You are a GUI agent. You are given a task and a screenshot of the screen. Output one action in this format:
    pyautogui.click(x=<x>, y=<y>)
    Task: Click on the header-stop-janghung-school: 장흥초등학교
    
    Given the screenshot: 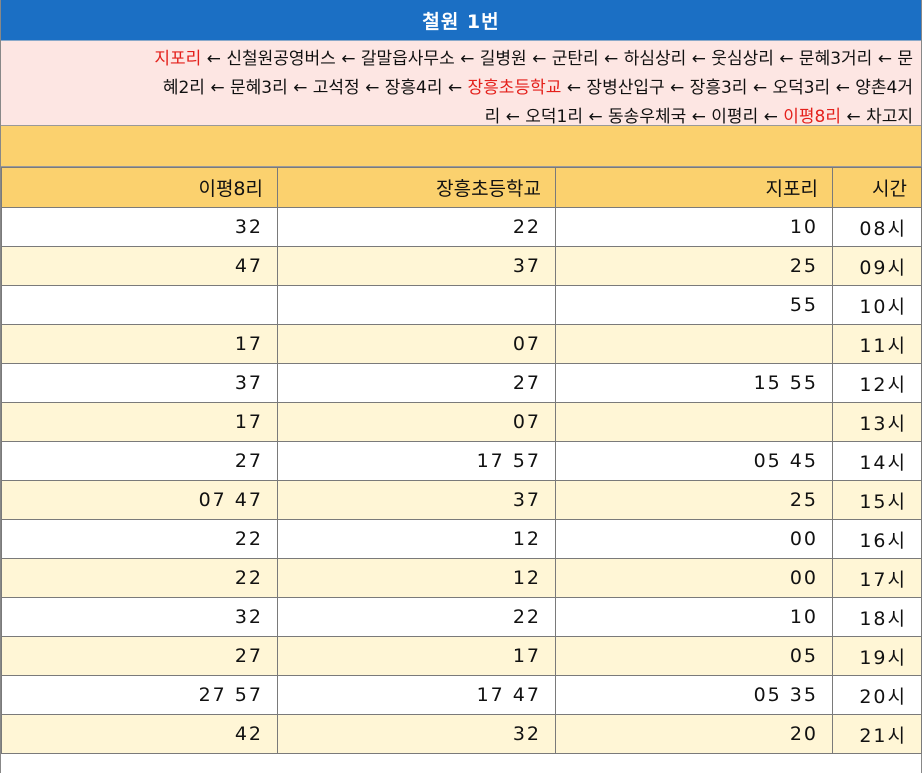 What is the action you would take?
    pyautogui.click(x=416, y=187)
    